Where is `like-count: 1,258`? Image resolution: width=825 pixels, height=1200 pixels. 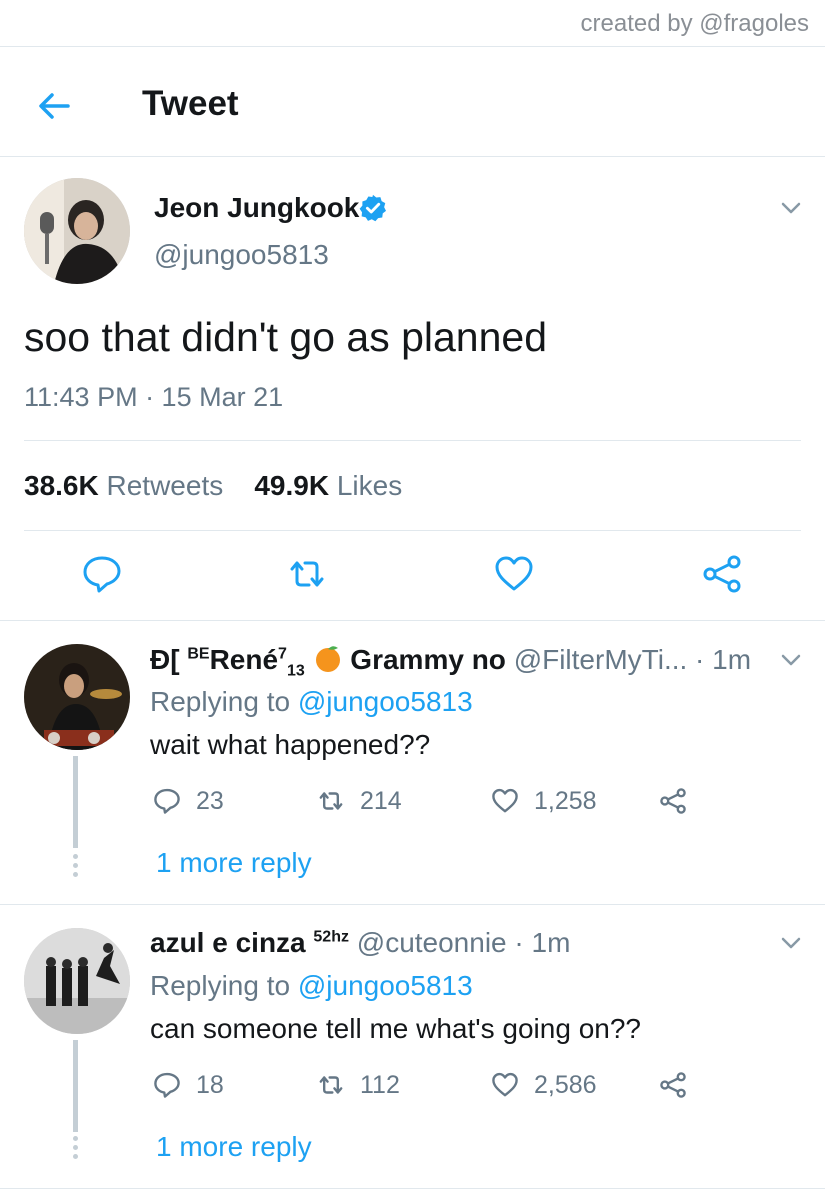
like-count: 1,258 is located at coordinates (565, 800).